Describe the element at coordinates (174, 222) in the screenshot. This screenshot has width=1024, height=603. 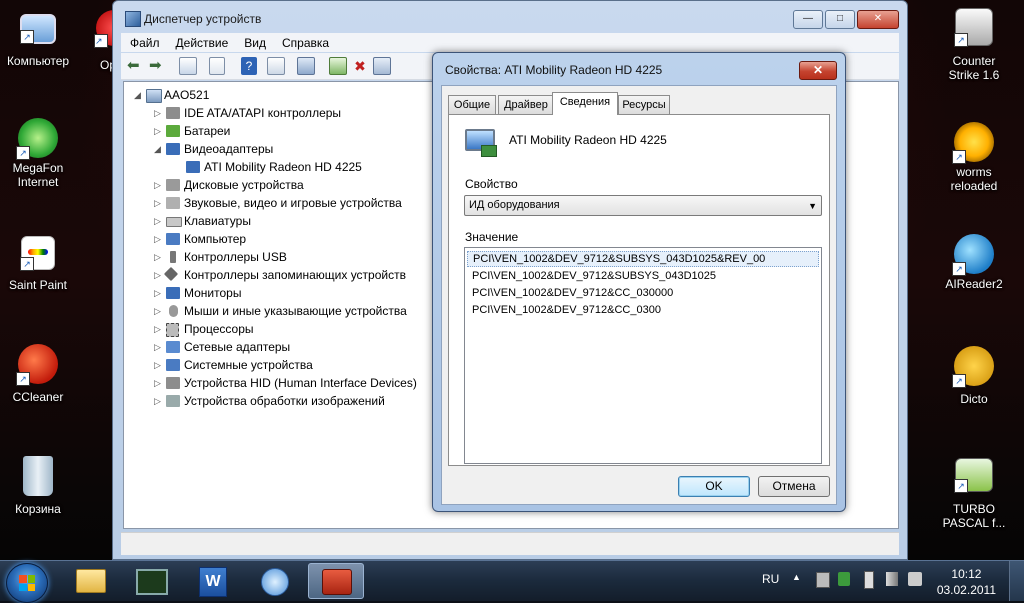
I see `keyboard-icon` at that location.